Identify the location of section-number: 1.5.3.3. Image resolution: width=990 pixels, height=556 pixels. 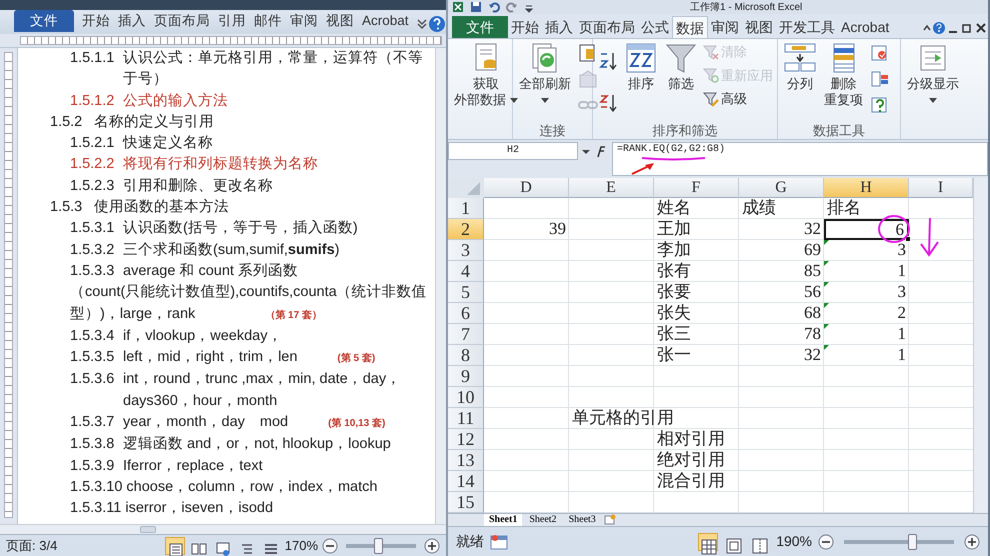
(93, 271).